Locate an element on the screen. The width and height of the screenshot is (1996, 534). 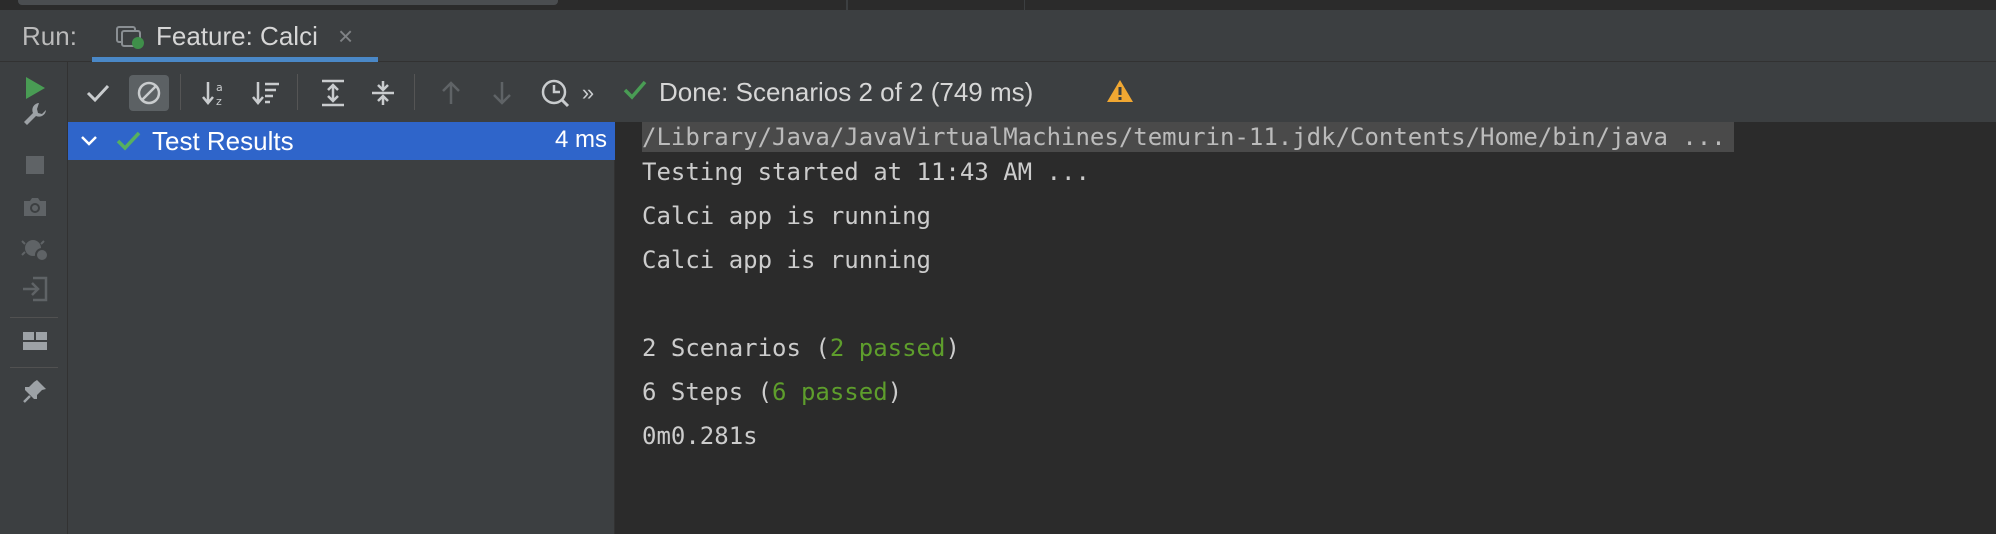
layout-icon is located at coordinates (35, 341).